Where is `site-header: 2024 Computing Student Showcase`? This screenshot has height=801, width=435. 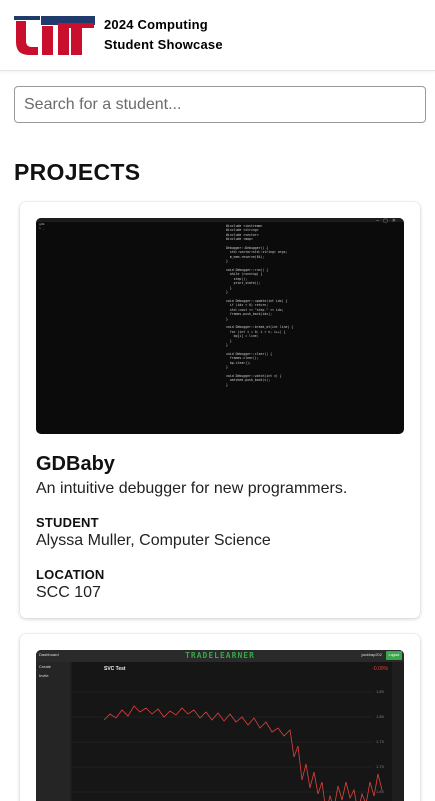 site-header: 2024 Computing Student Showcase is located at coordinates (217, 35).